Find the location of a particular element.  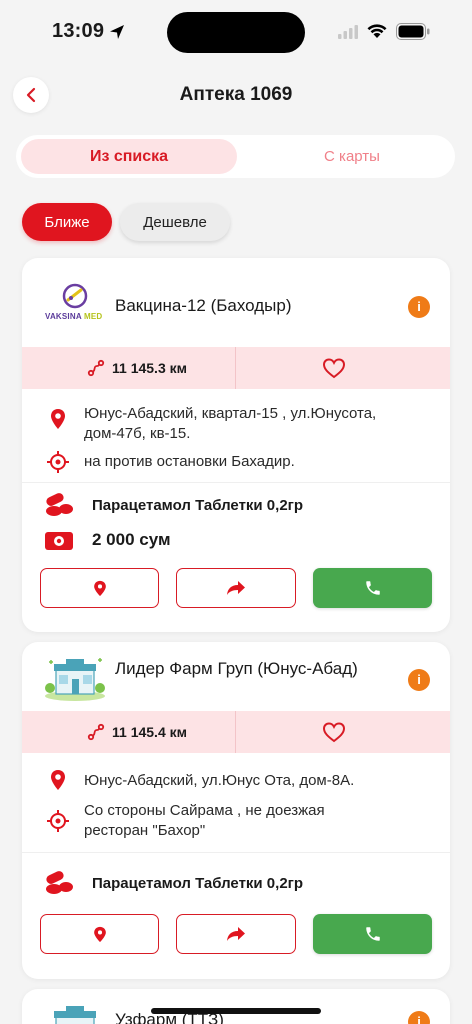

stats-row: 11 145.3 км is located at coordinates (236, 368).